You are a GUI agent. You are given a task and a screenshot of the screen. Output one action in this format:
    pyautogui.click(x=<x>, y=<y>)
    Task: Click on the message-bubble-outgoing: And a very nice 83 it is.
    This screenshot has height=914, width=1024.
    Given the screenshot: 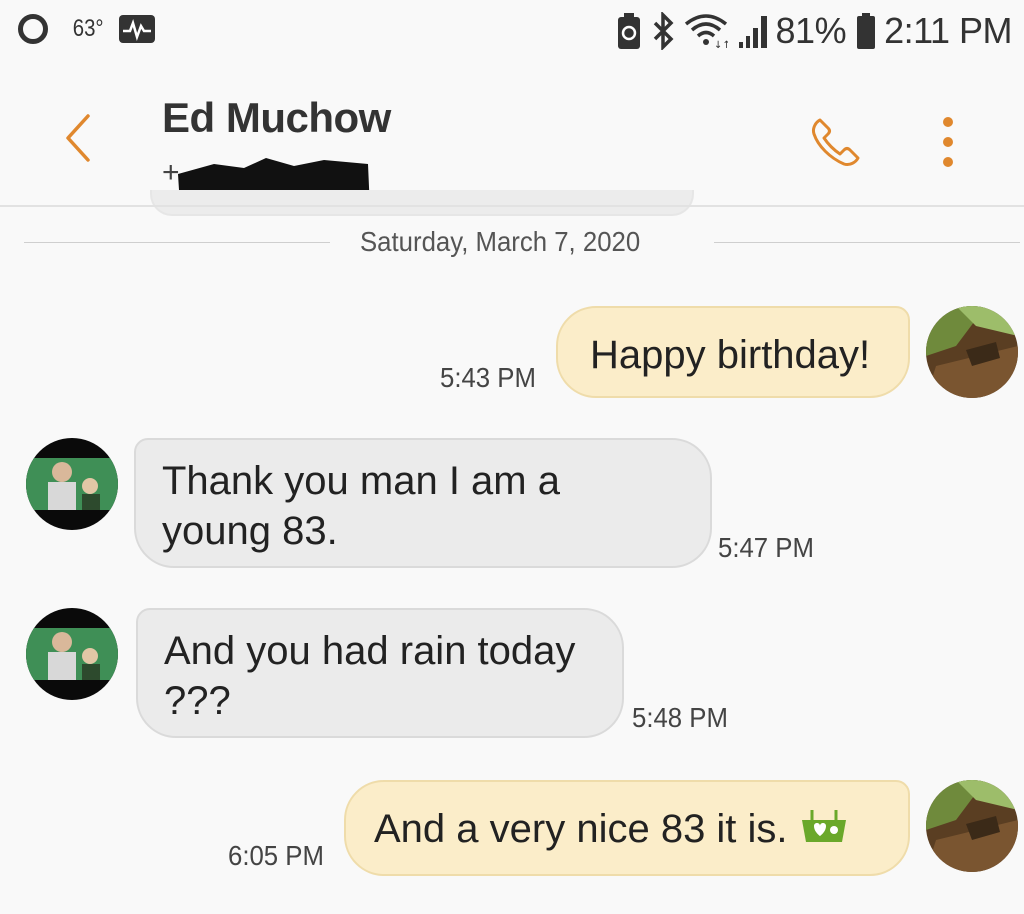 What is the action you would take?
    pyautogui.click(x=627, y=828)
    